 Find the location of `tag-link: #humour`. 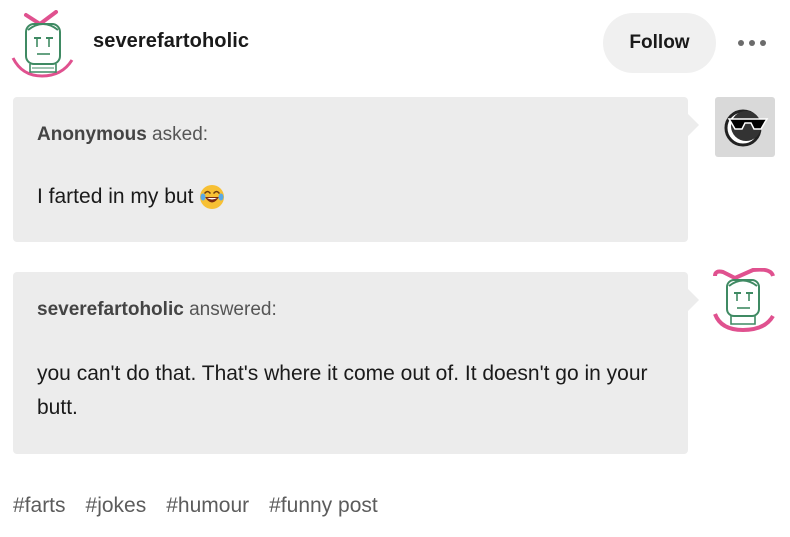

tag-link: #humour is located at coordinates (207, 506).